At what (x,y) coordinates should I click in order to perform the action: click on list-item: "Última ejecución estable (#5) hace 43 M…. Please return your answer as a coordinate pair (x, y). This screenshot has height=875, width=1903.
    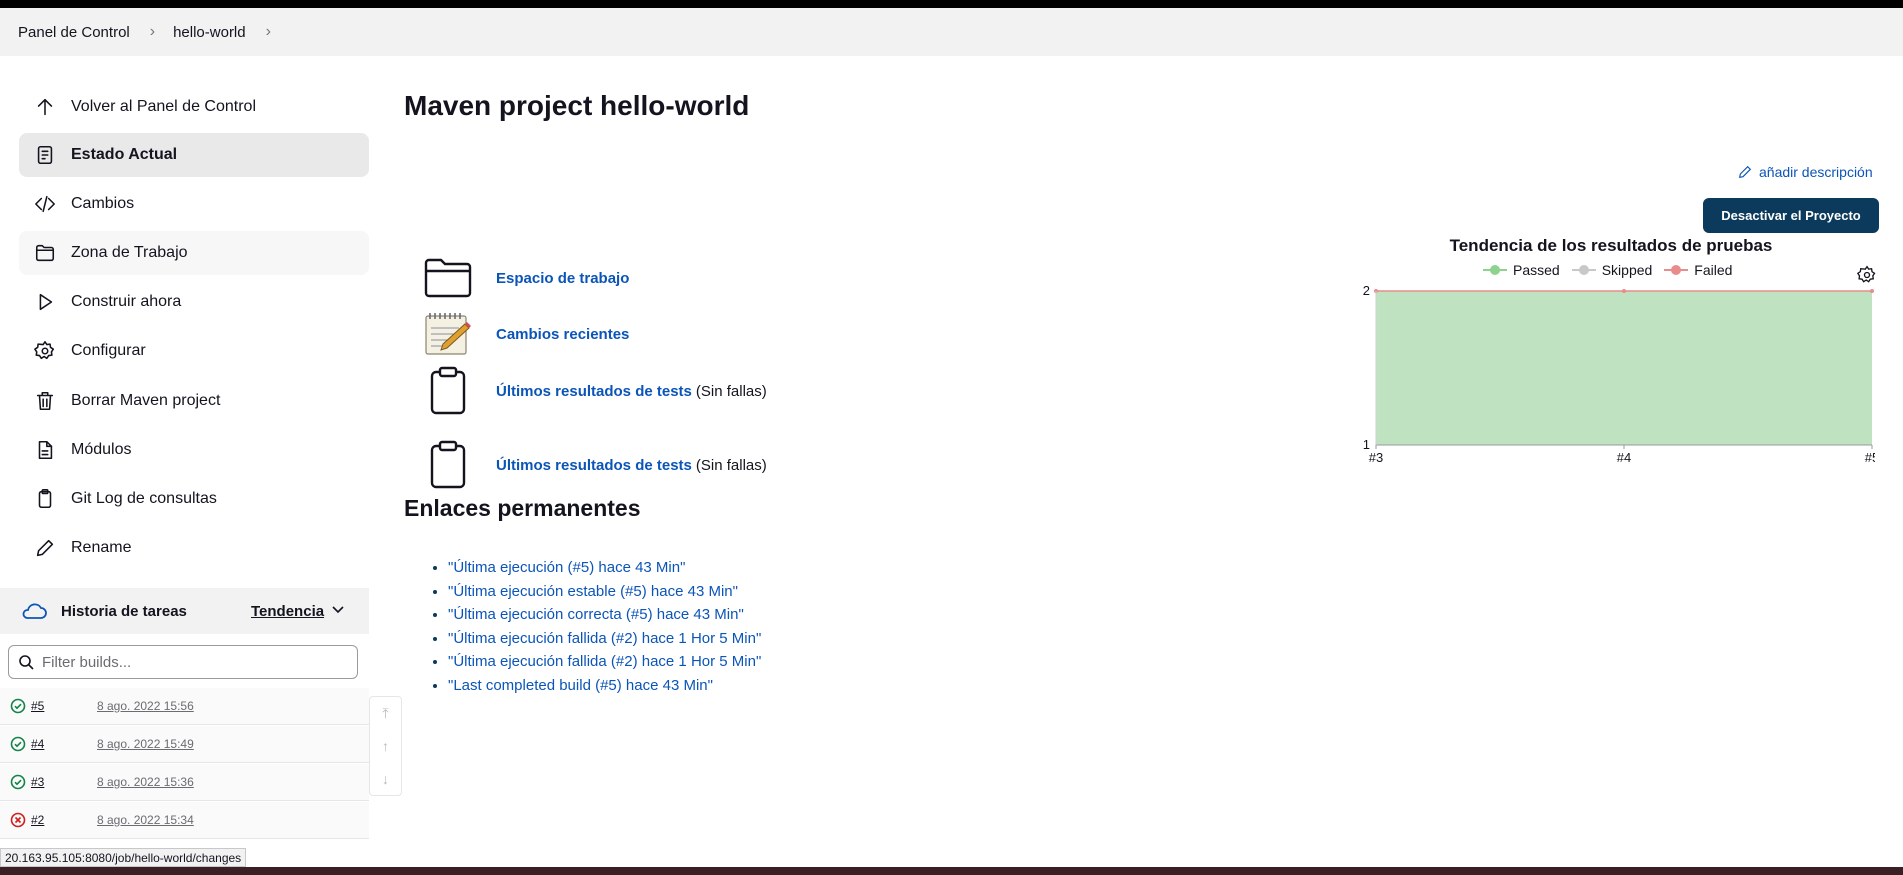
    Looking at the image, I should click on (604, 592).